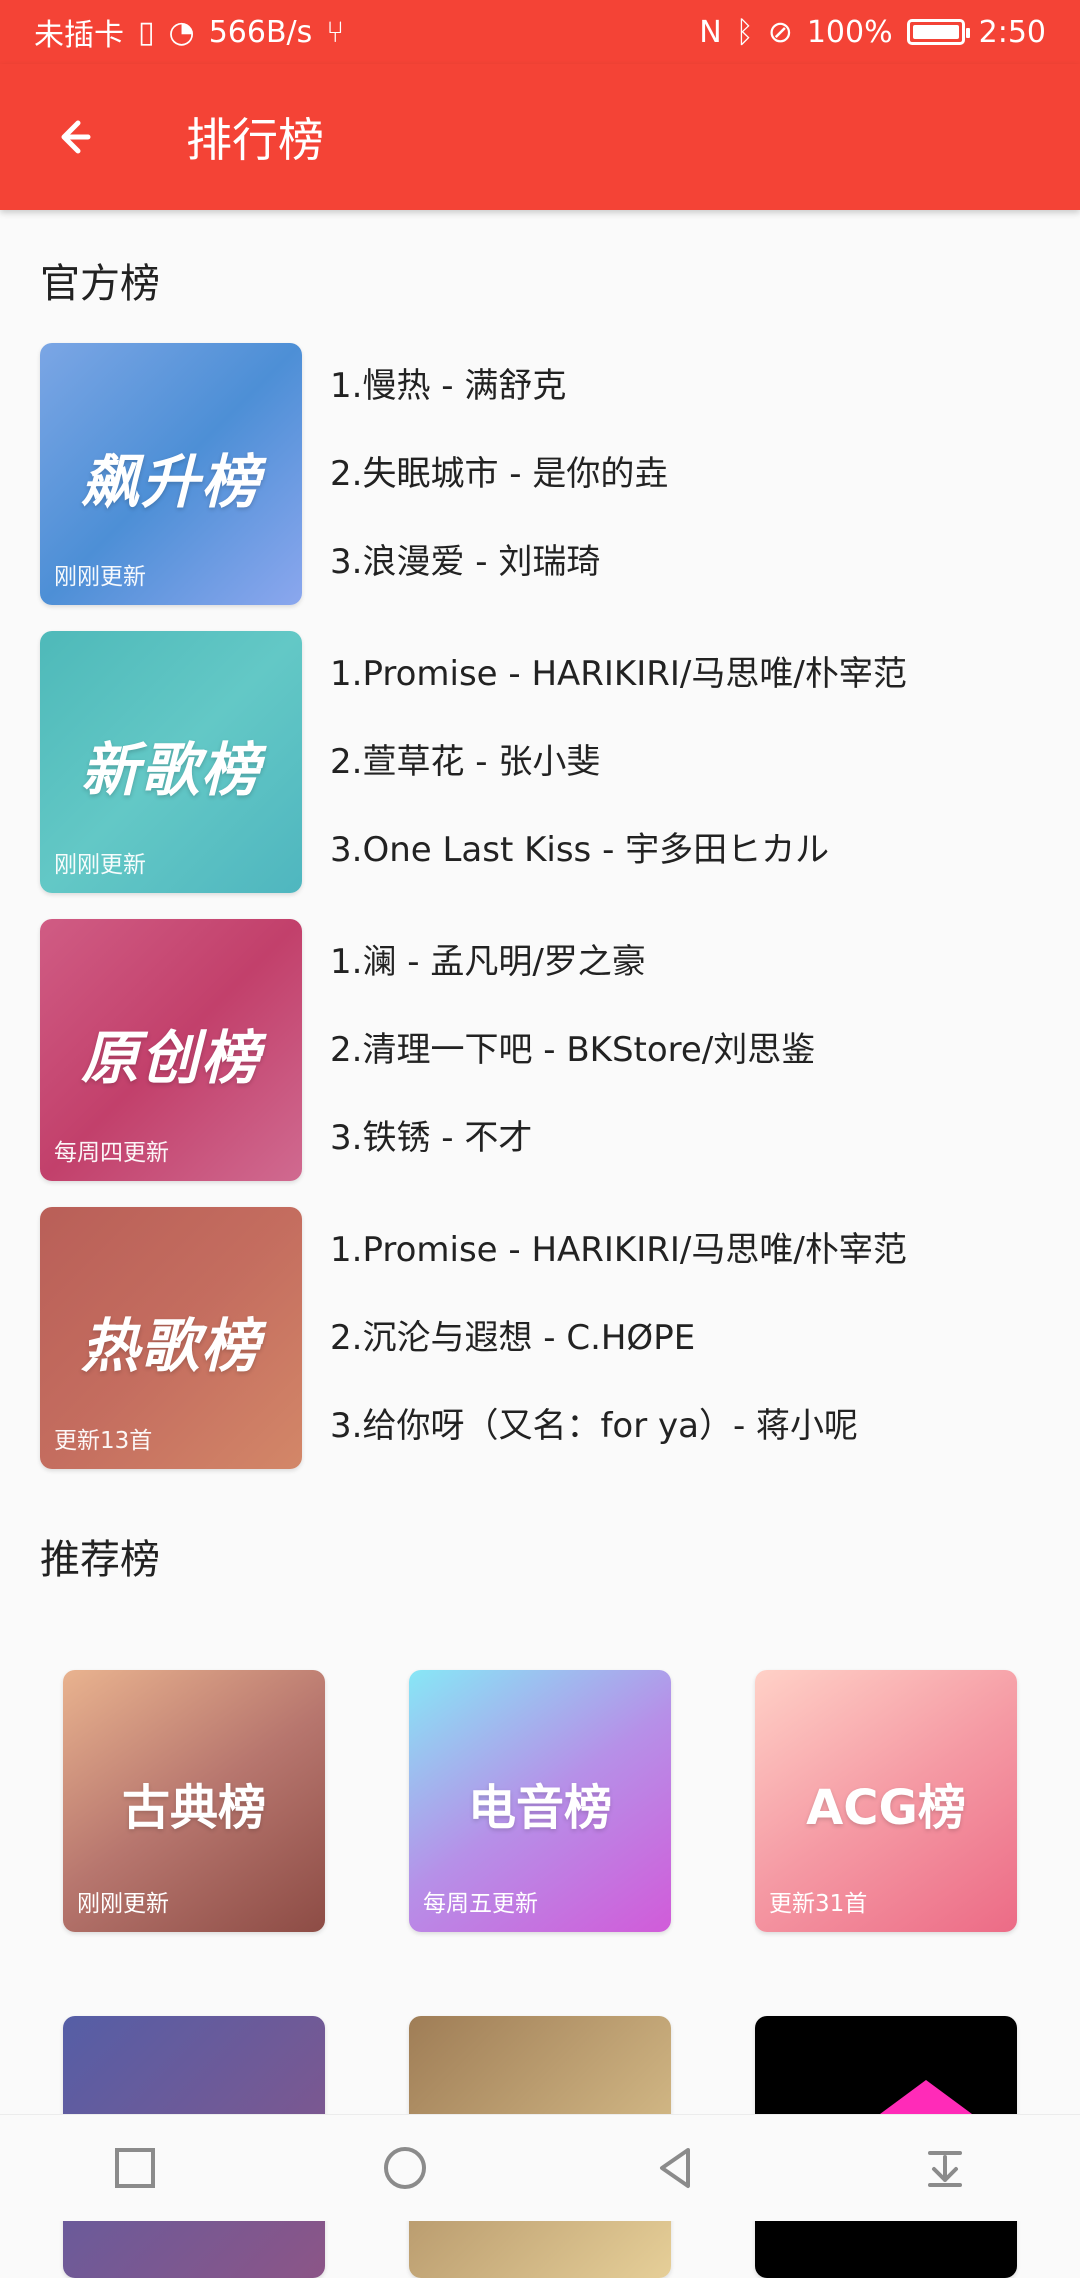  I want to click on sim-icon: ▯, so click(146, 32).